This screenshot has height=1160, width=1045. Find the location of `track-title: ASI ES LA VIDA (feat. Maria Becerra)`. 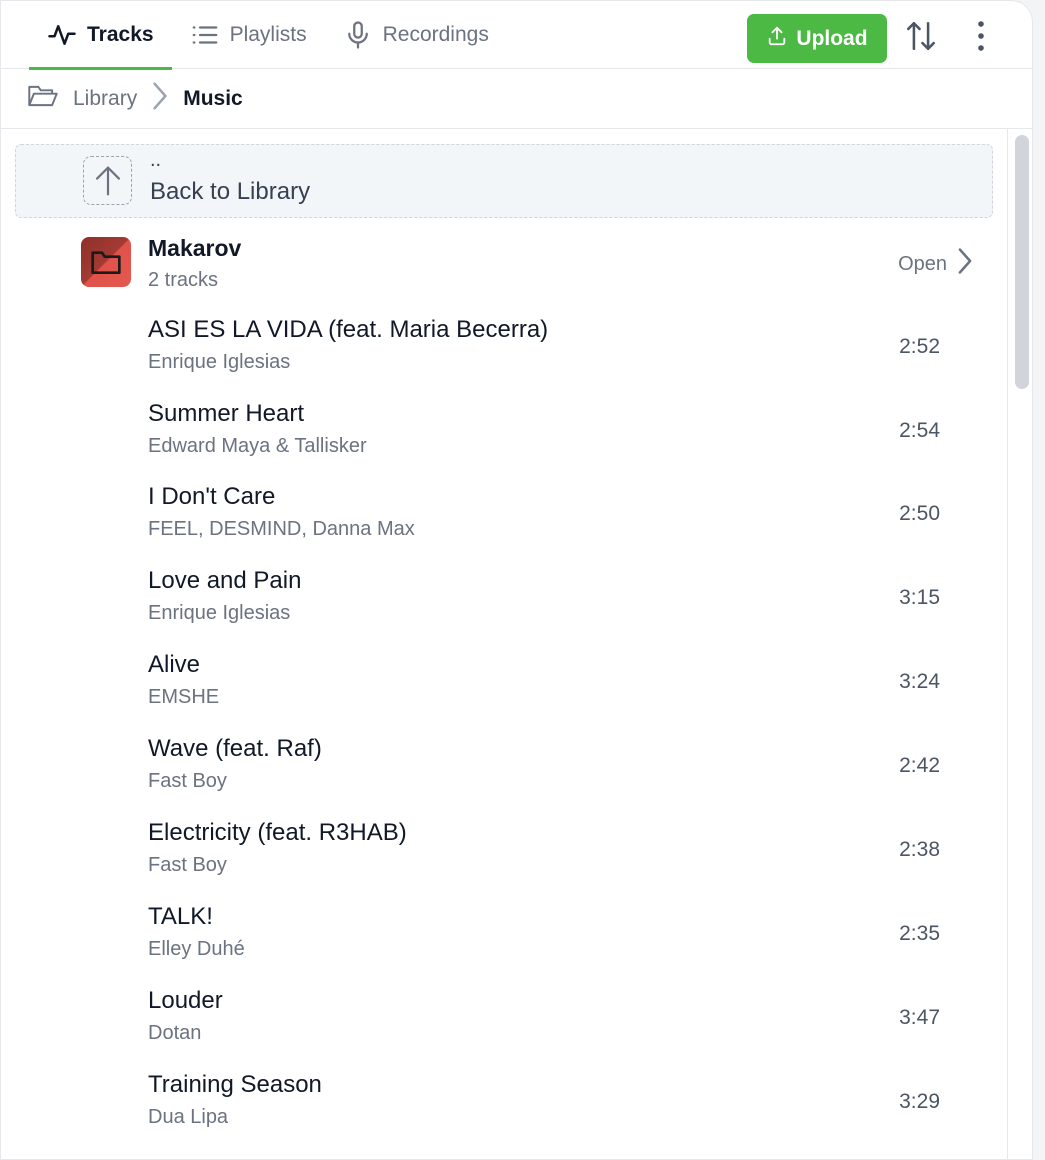

track-title: ASI ES LA VIDA (feat. Maria Becerra) is located at coordinates (348, 329).